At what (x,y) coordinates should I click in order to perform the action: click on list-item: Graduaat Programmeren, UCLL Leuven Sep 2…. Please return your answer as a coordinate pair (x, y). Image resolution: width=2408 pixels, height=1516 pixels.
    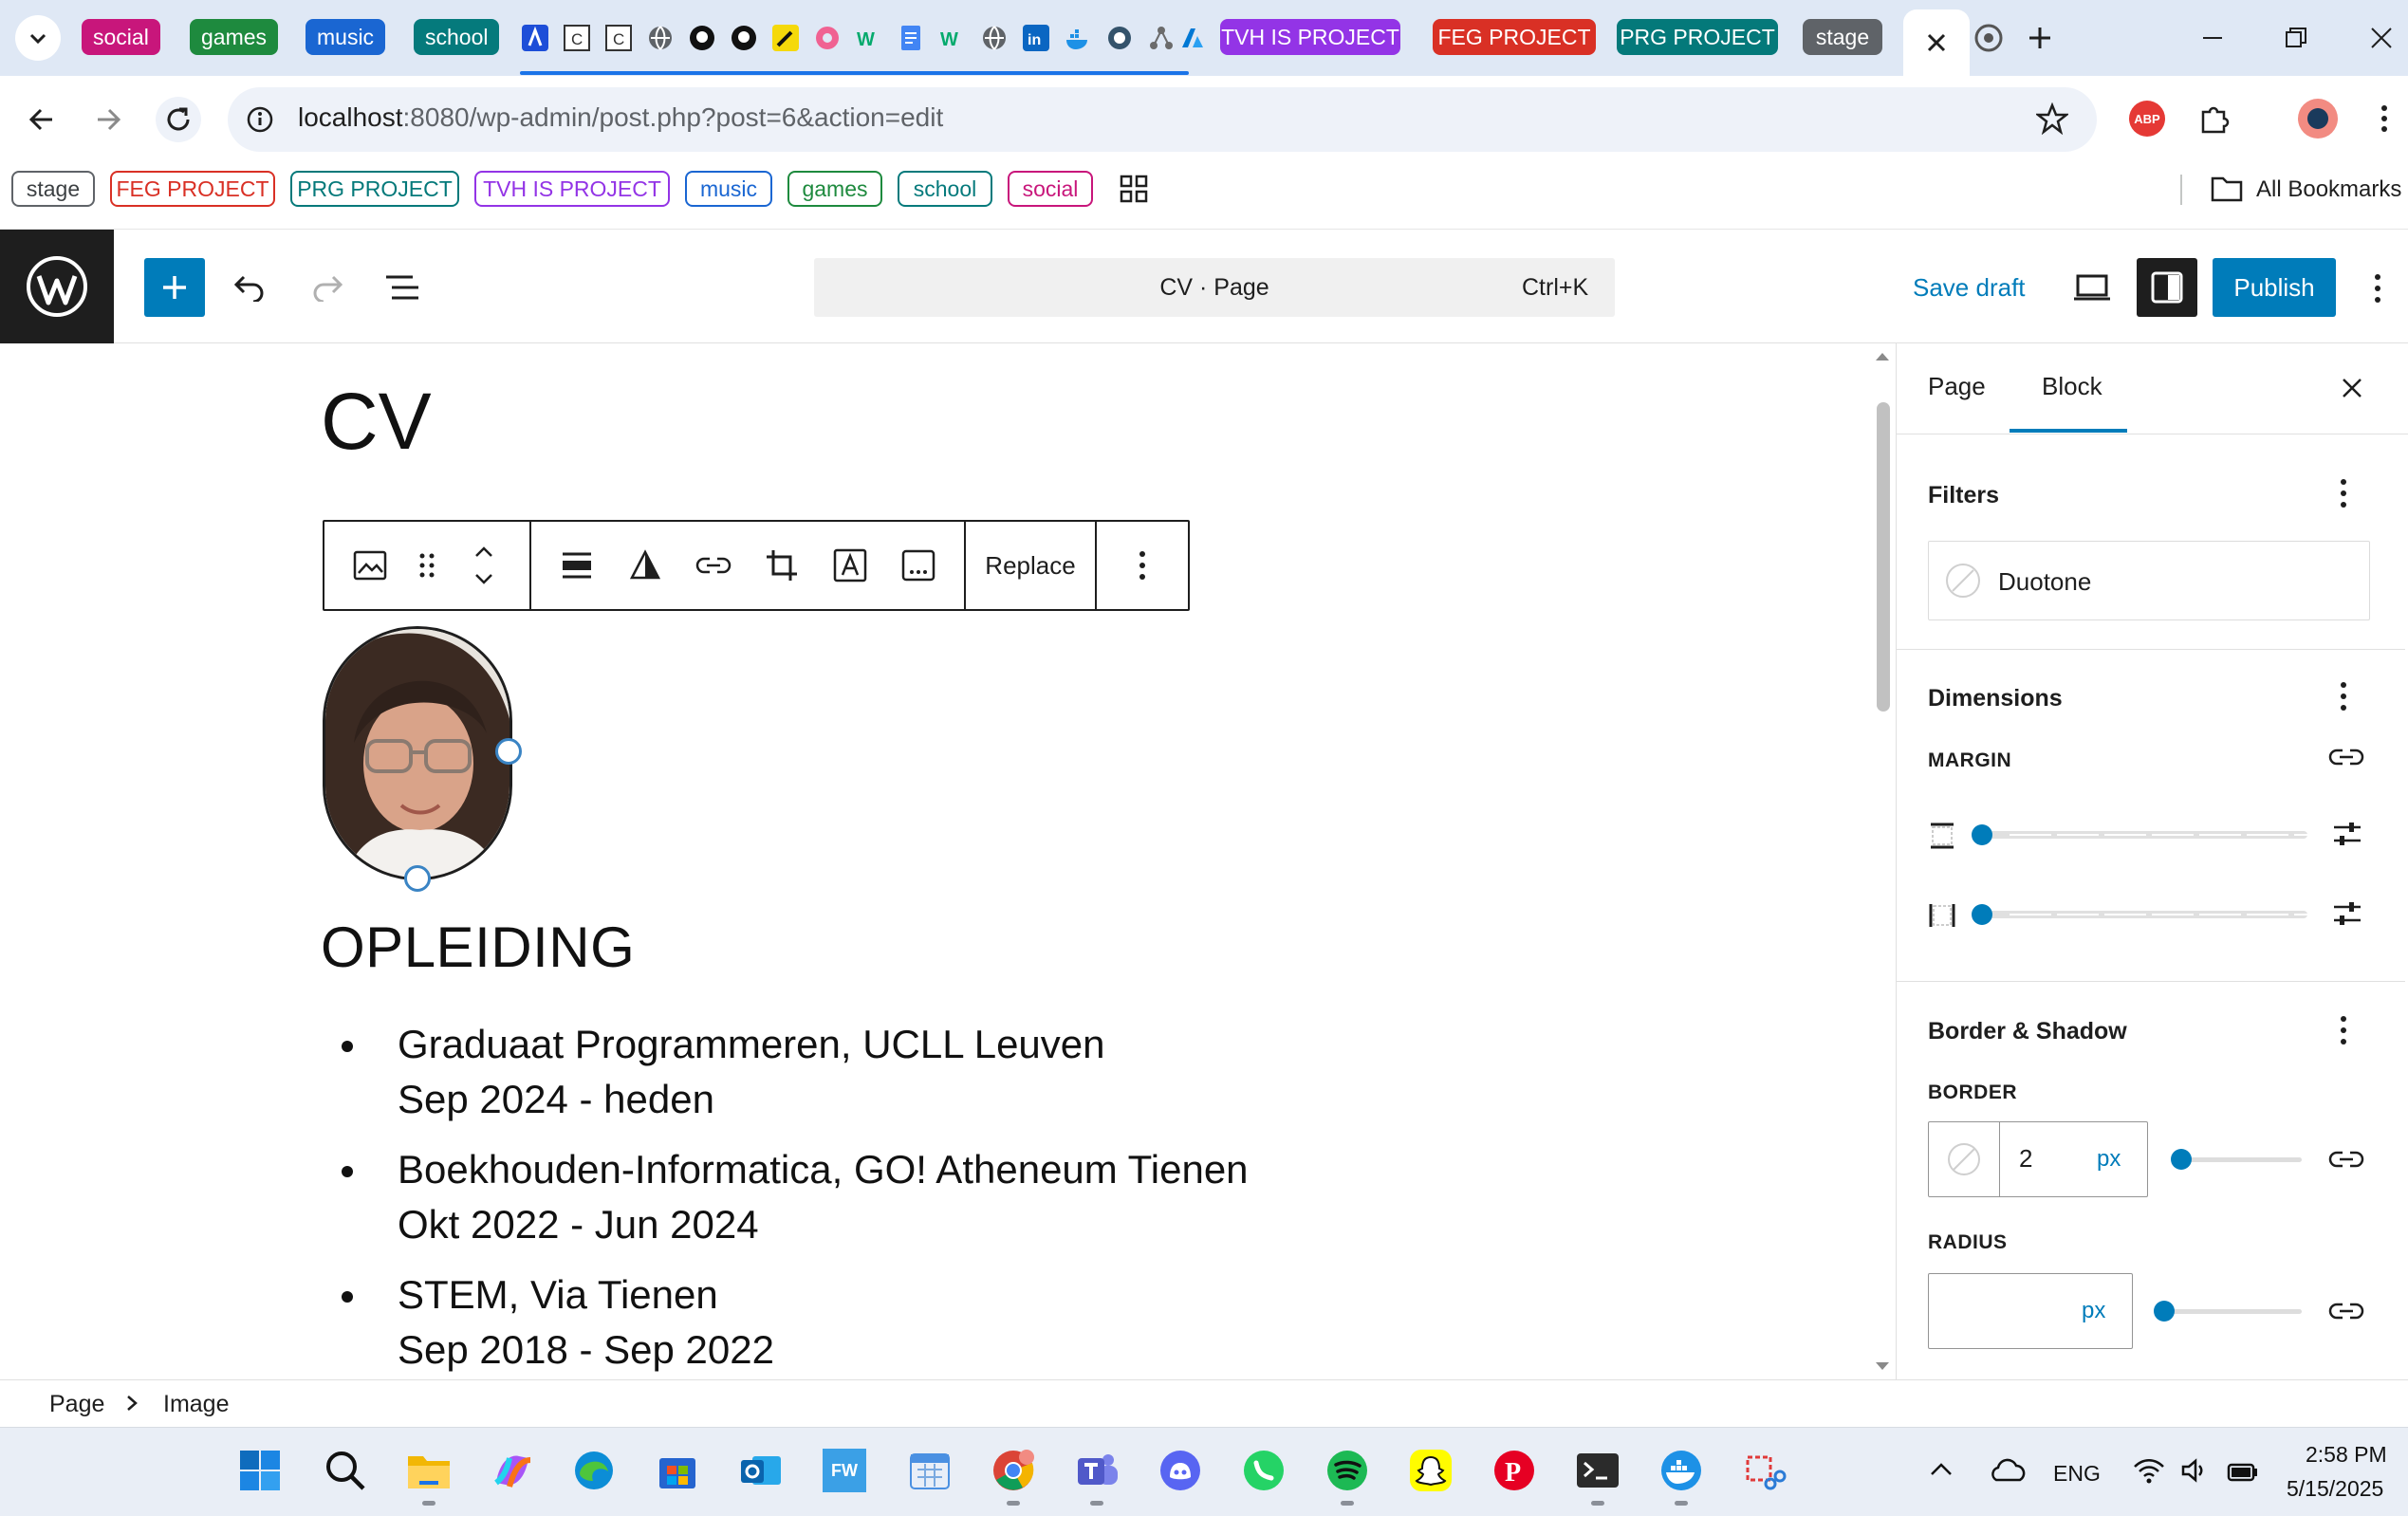
    Looking at the image, I should click on (723, 1072).